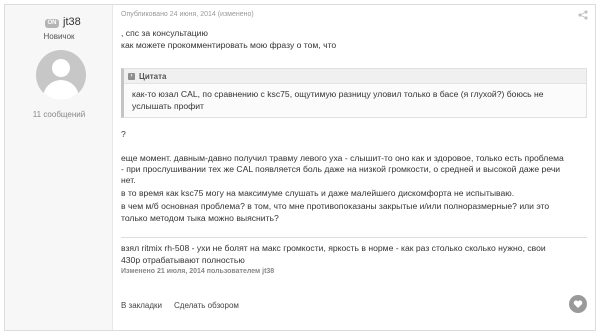  Describe the element at coordinates (206, 305) in the screenshot. I see `make-review-link: Сделать обзором` at that location.